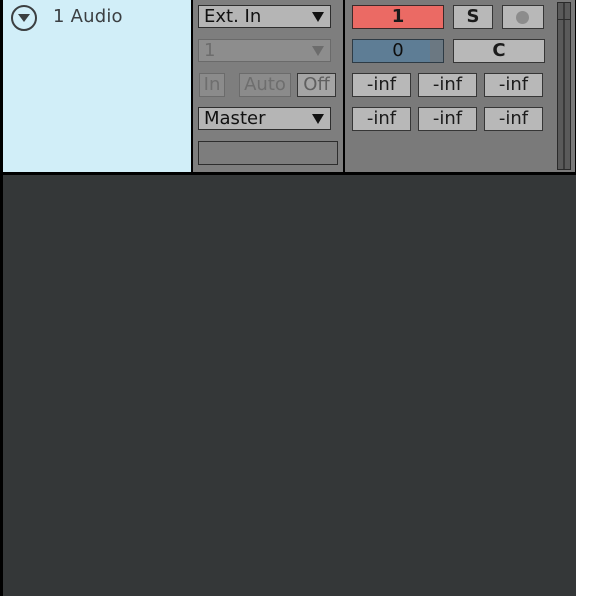 Image resolution: width=594 pixels, height=596 pixels. I want to click on output-channel-dropdown, so click(268, 153).